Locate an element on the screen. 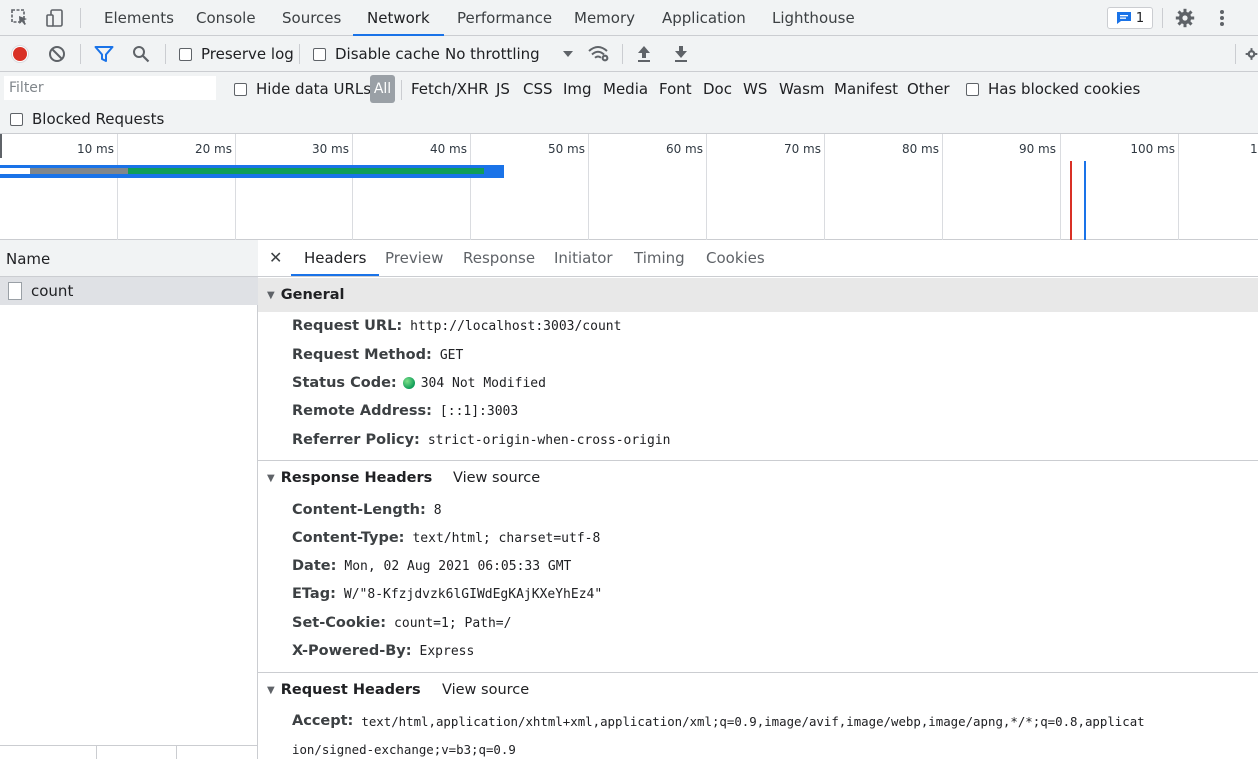  preserve-log-checkbox: Preserve log is located at coordinates (236, 54).